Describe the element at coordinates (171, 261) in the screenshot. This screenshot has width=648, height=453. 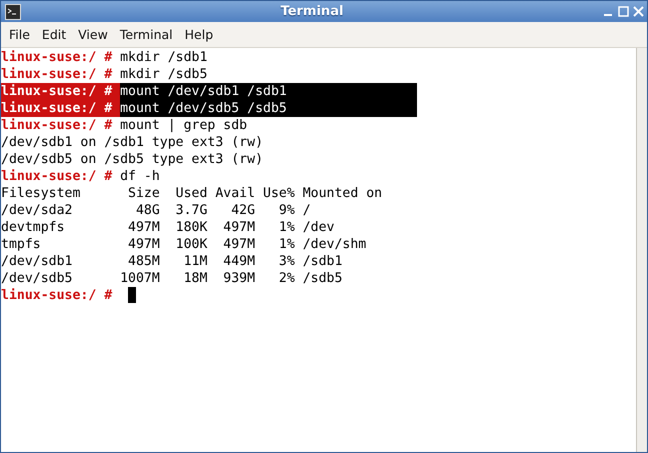
I see `output-text: /dev/sdb1 485M 11M 449M 3% /sdb1` at that location.